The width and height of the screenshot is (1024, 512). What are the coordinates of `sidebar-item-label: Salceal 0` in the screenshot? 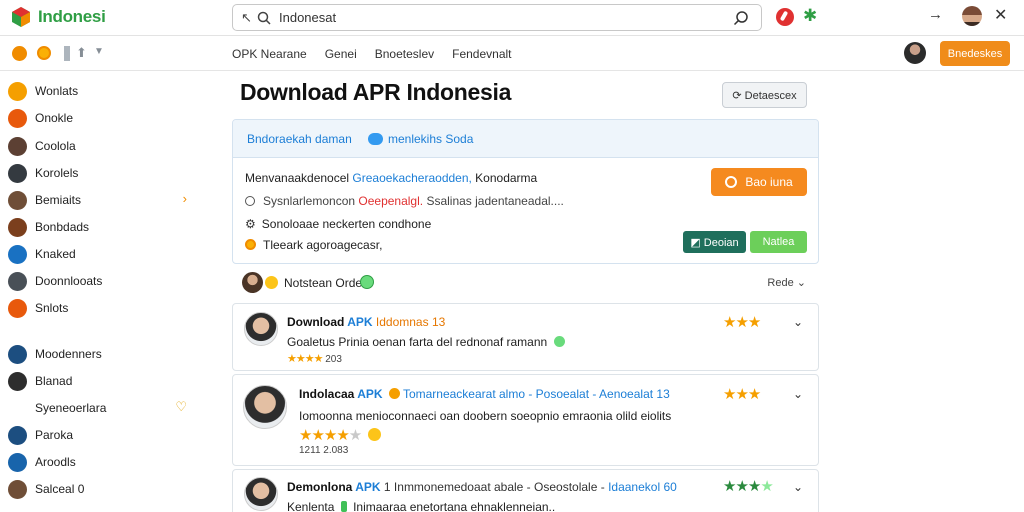 It's located at (60, 489).